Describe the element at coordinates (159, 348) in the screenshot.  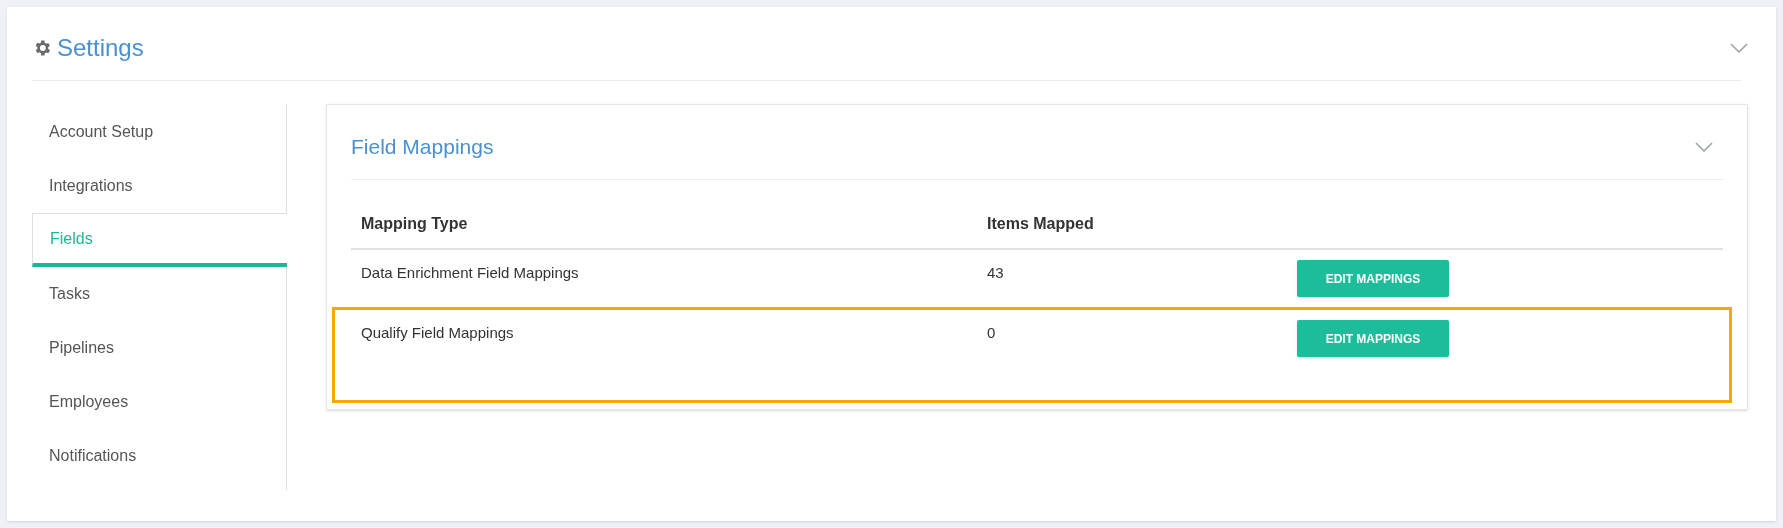
I see `sidebar-tab: Pipelines` at that location.